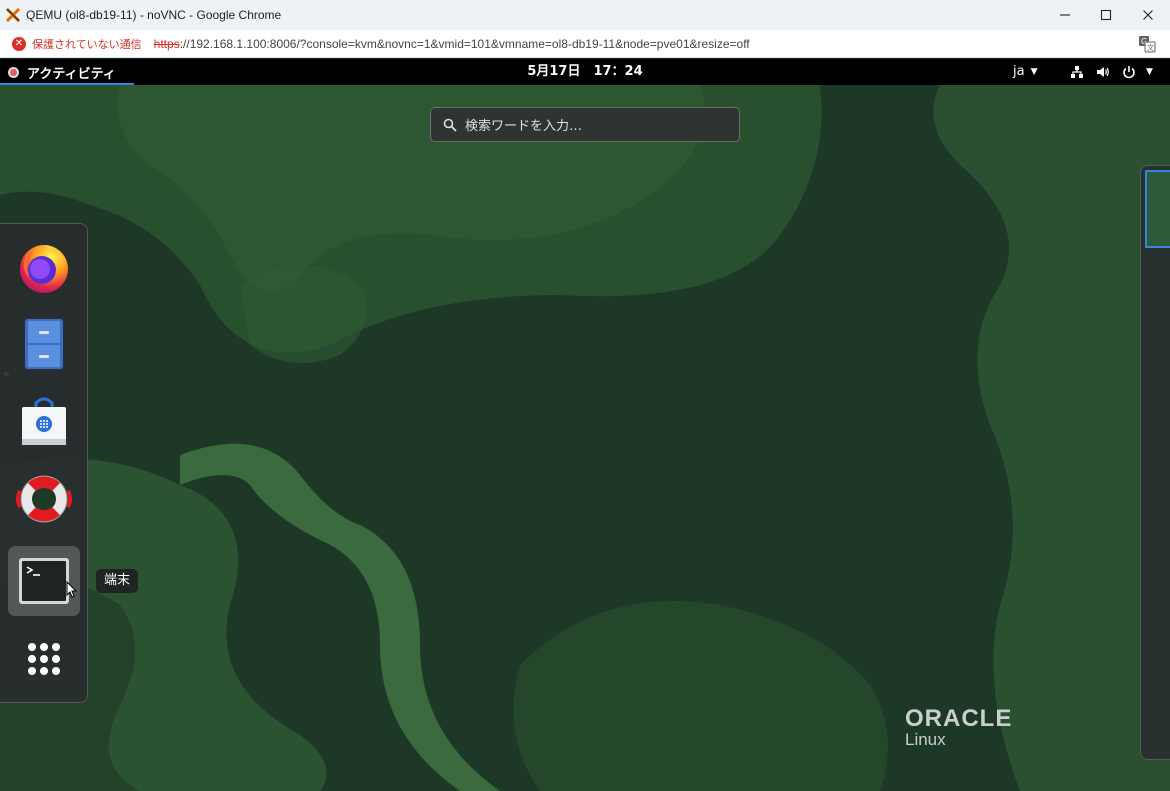 The width and height of the screenshot is (1170, 791). I want to click on maximize-button, so click(1106, 15).